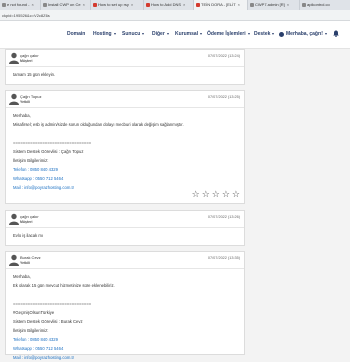  I want to click on reply-header: çağrı çakır Müşteri 07/07/2022 (13:26), so click(125, 219).